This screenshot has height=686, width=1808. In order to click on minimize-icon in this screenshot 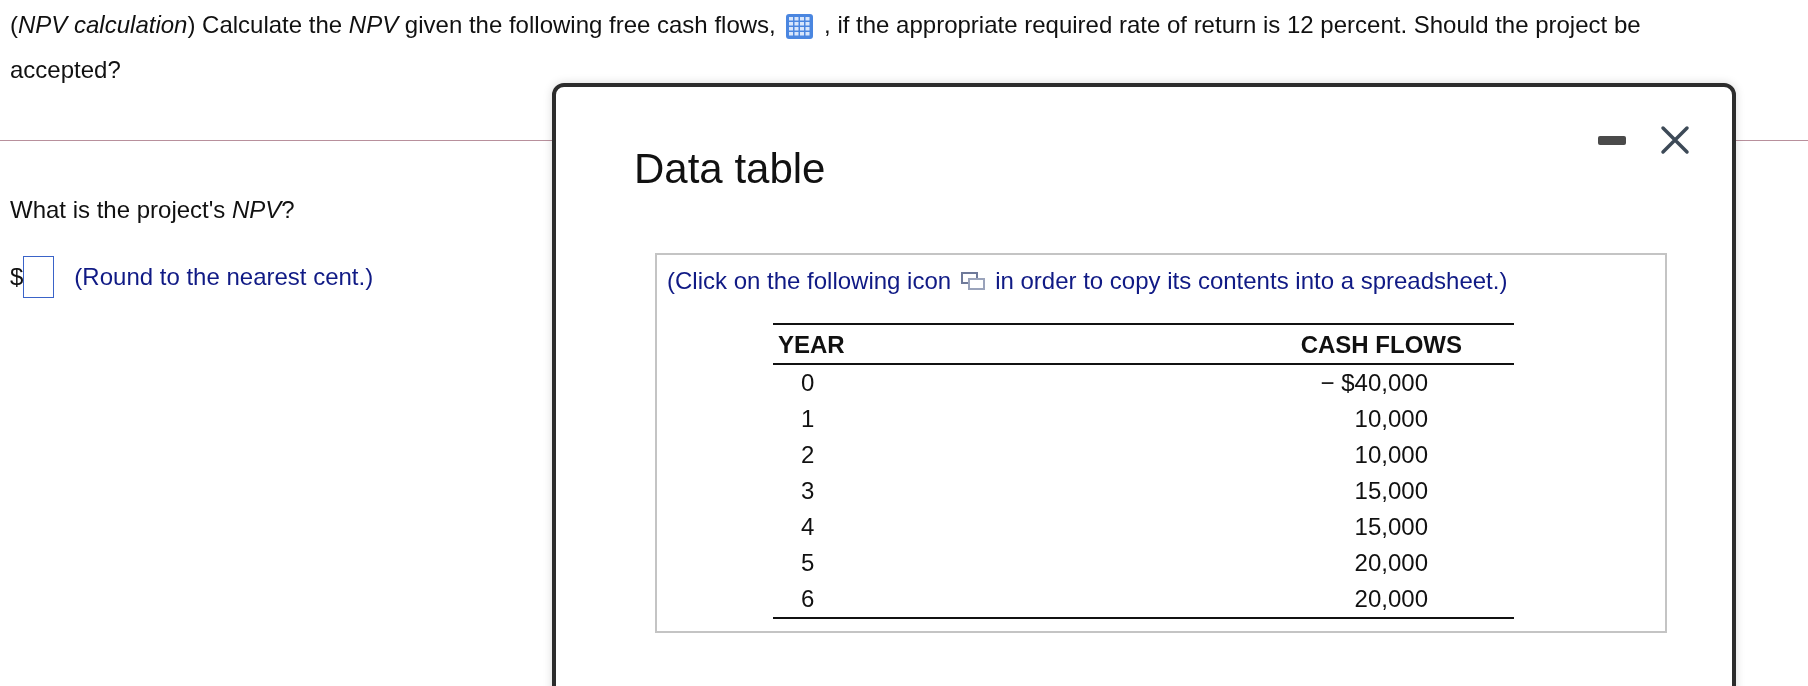, I will do `click(1612, 140)`.